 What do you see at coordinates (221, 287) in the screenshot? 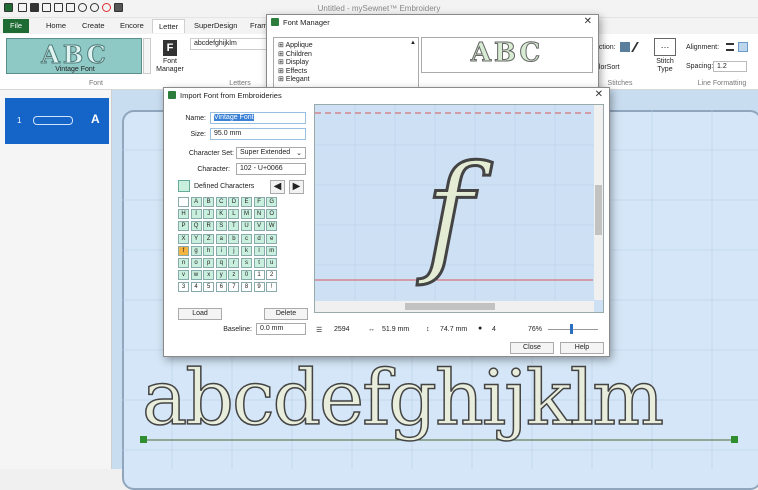
I see `character-cell: 6` at bounding box center [221, 287].